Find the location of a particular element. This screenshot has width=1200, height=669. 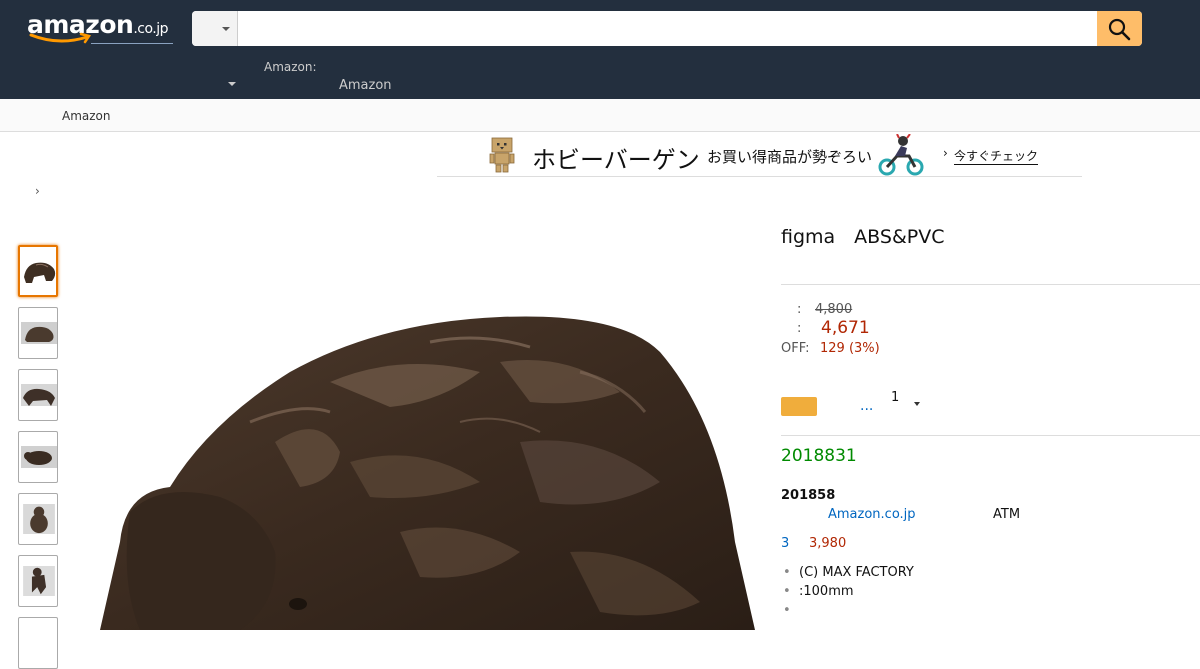

logo-smile-icon is located at coordinates (60, 38).